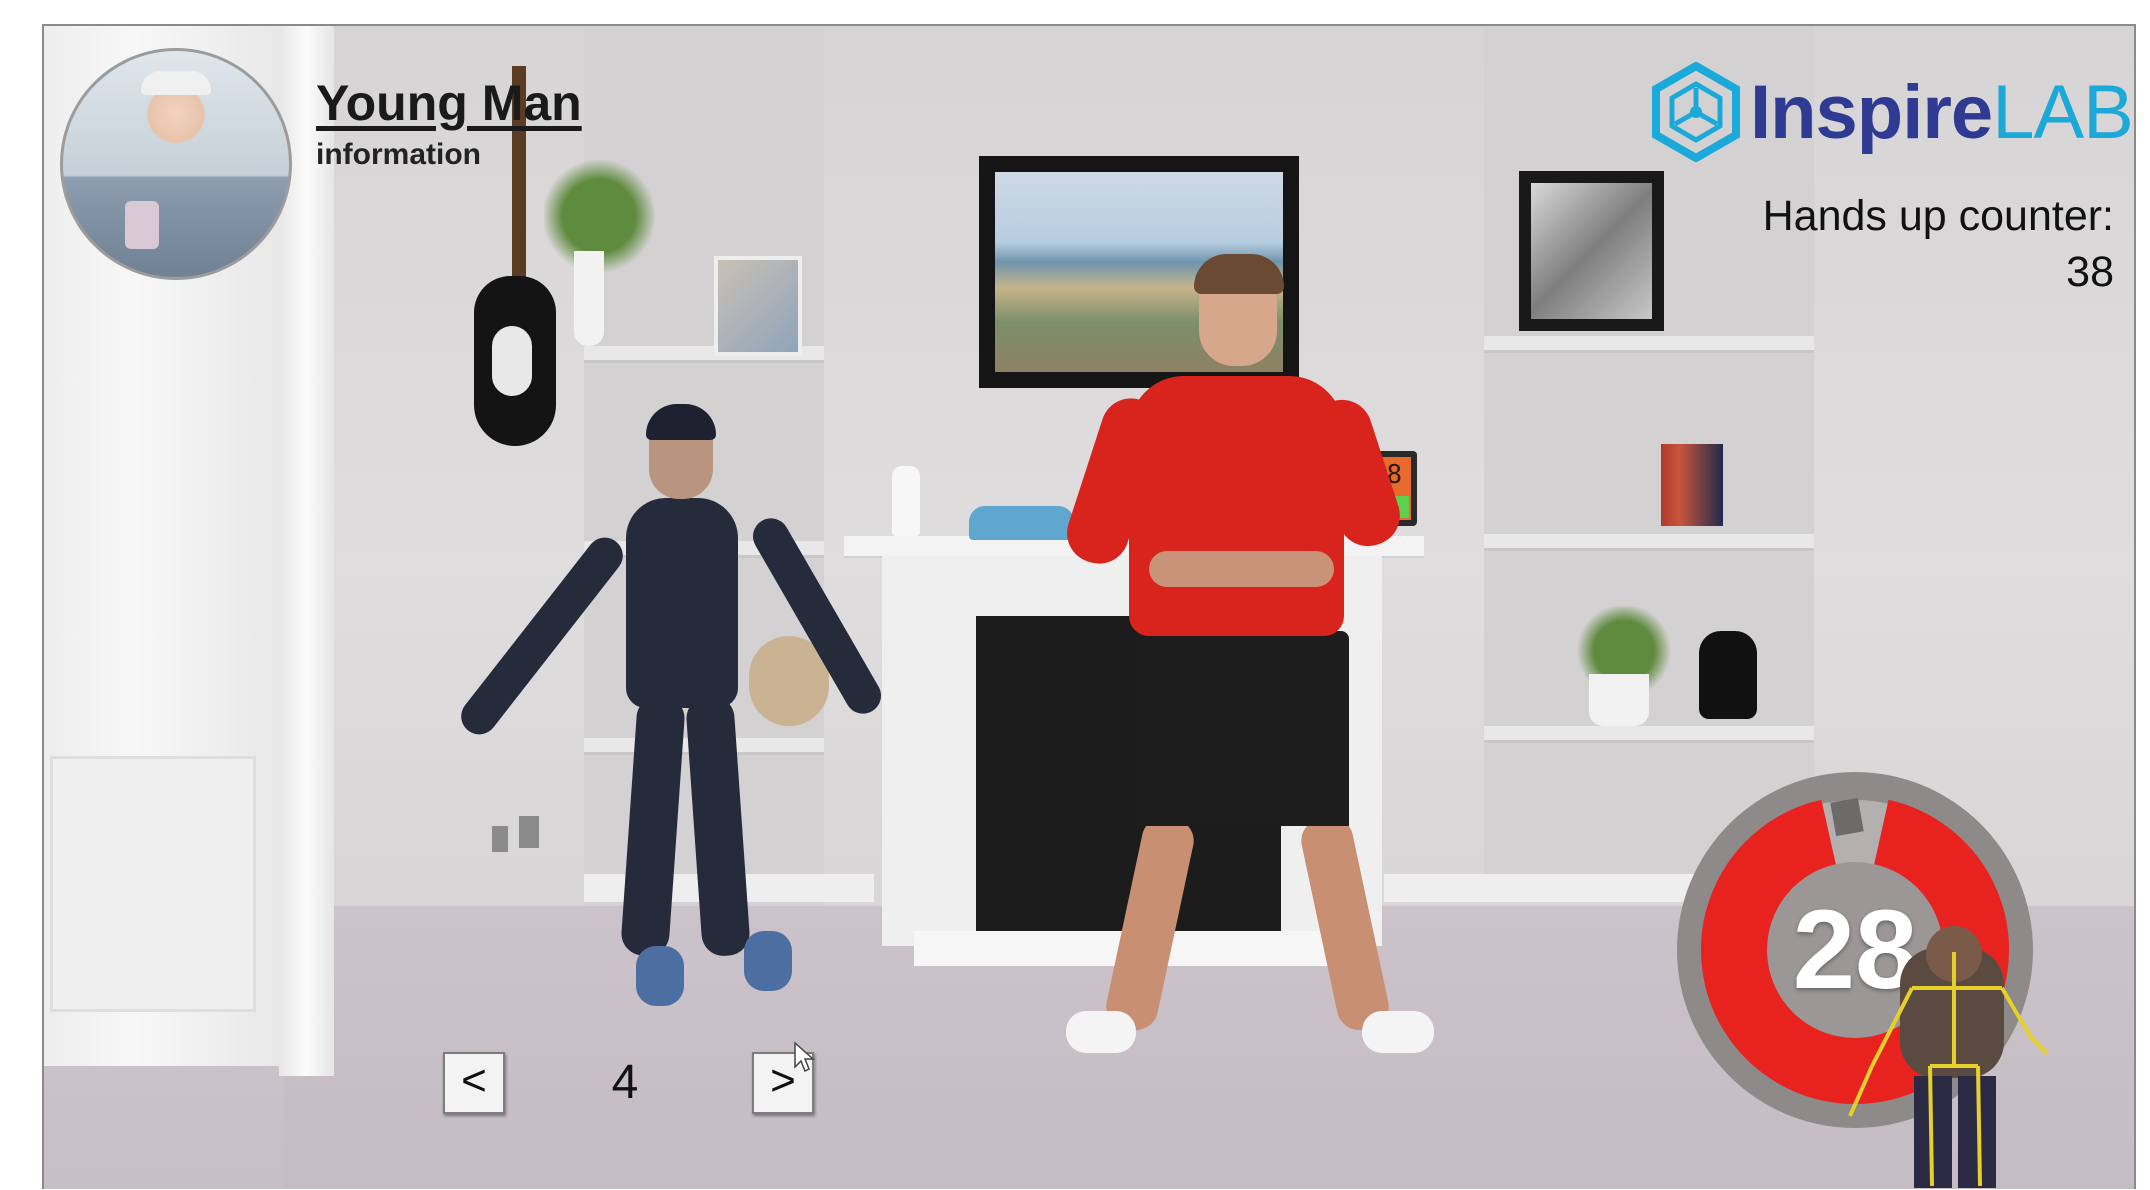 This screenshot has width=2150, height=1190. Describe the element at coordinates (529, 832) in the screenshot. I see `wall-outlet-double` at that location.